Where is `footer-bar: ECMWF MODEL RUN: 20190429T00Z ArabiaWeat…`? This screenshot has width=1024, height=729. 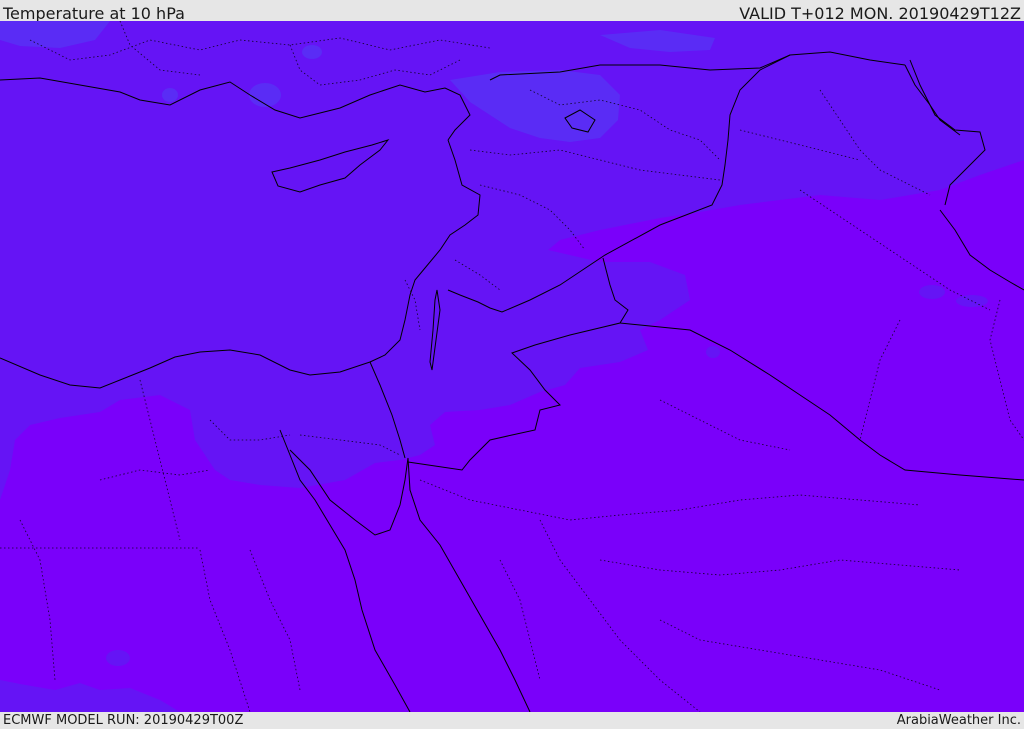
footer-bar: ECMWF MODEL RUN: 20190429T00Z ArabiaWeat… is located at coordinates (512, 720).